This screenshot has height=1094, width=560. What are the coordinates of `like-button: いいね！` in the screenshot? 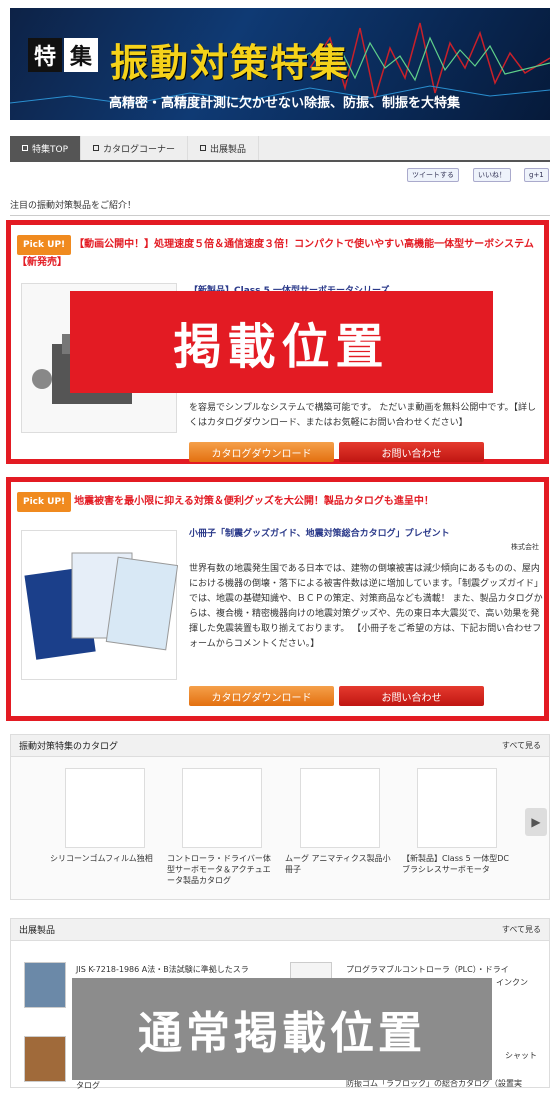 It's located at (492, 175).